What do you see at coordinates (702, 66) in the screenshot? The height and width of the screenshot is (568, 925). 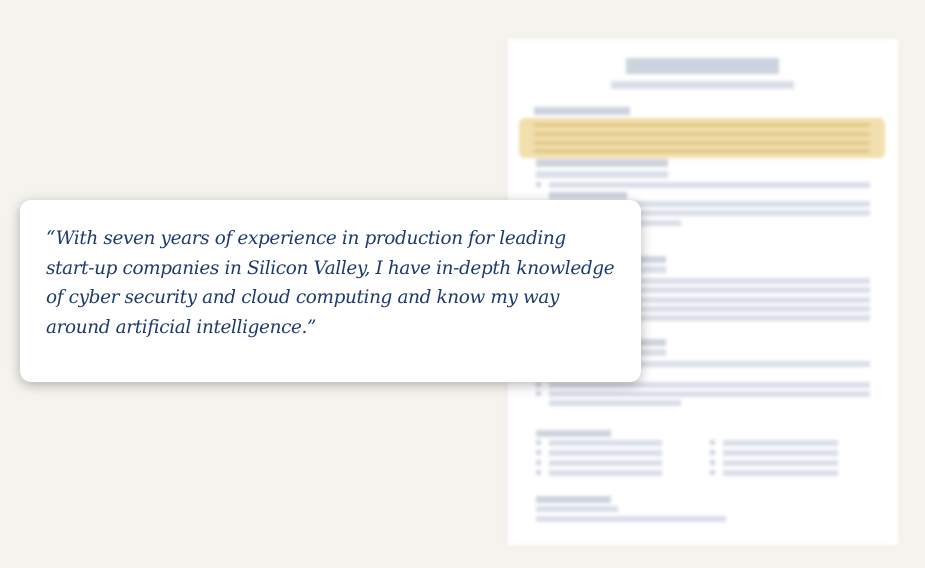 I see `resume-name-placeholder` at bounding box center [702, 66].